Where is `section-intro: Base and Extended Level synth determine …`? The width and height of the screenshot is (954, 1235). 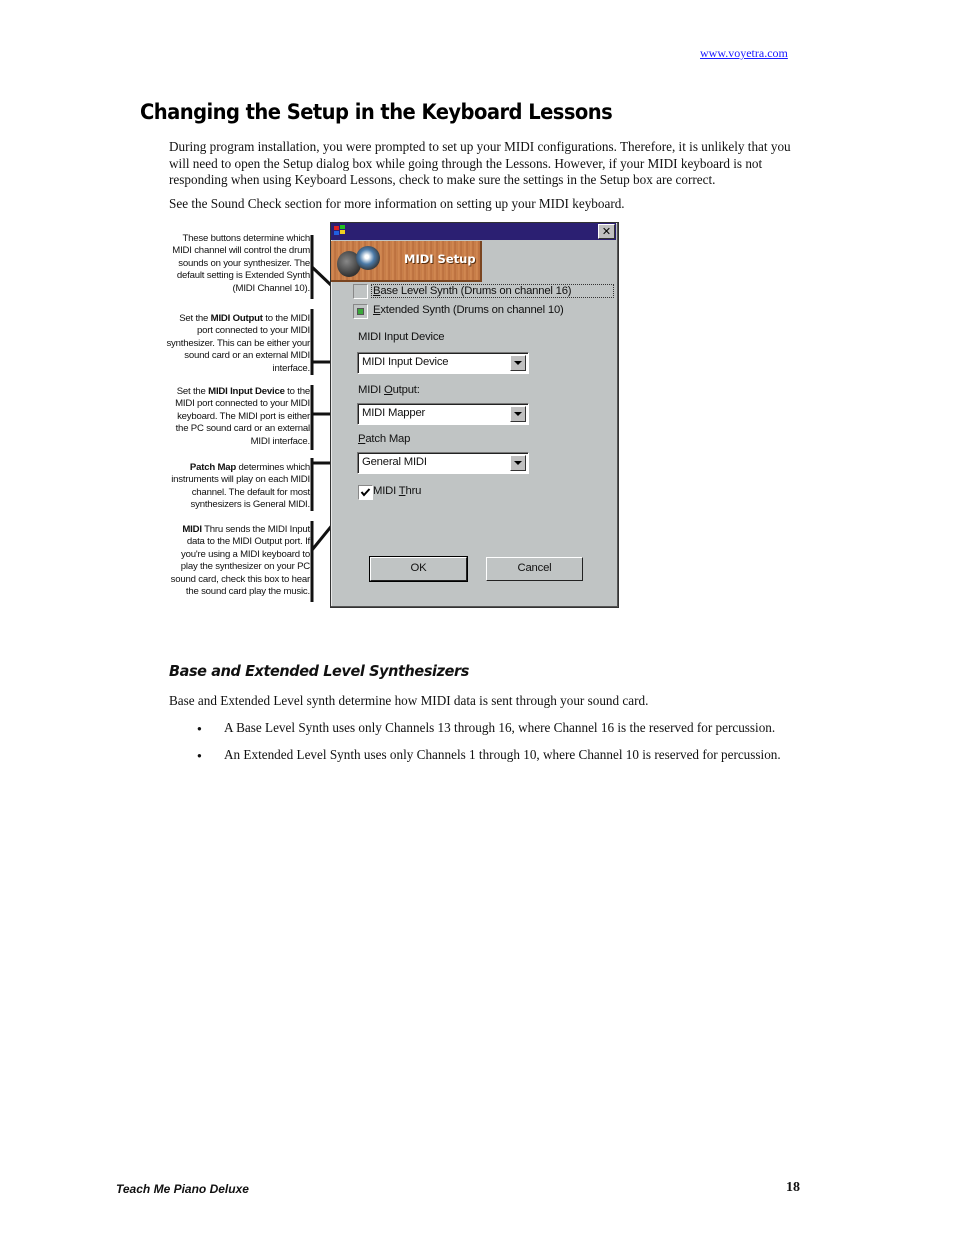
section-intro: Base and Extended Level synth determine … is located at coordinates (409, 700).